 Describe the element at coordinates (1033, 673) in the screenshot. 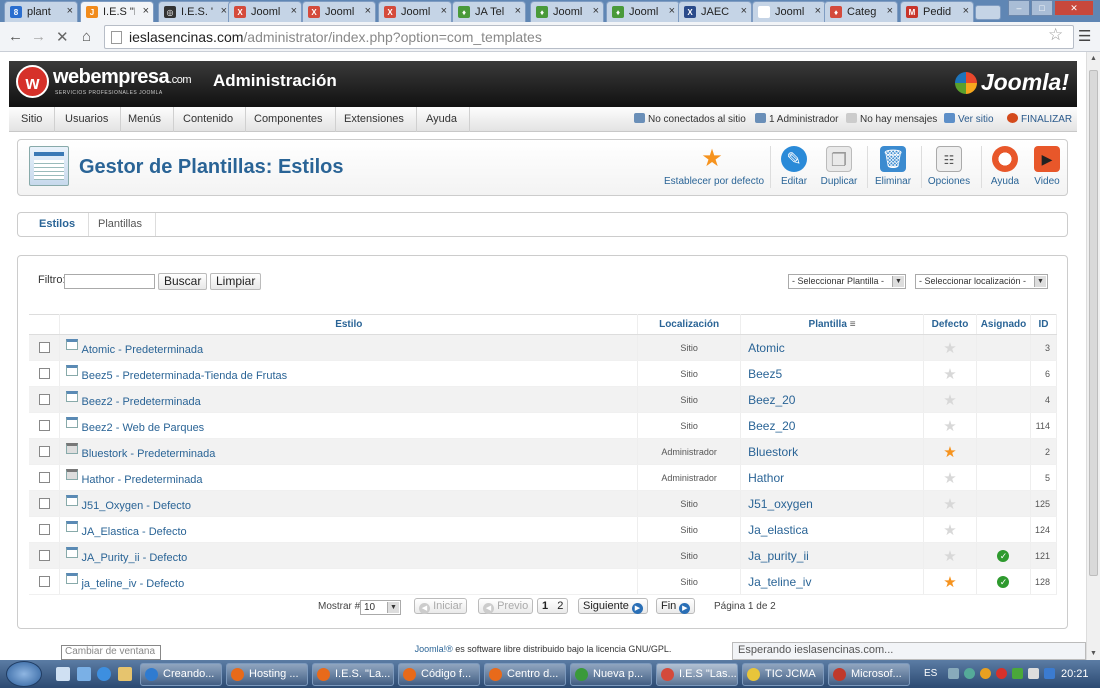

I see `volume-icon` at that location.